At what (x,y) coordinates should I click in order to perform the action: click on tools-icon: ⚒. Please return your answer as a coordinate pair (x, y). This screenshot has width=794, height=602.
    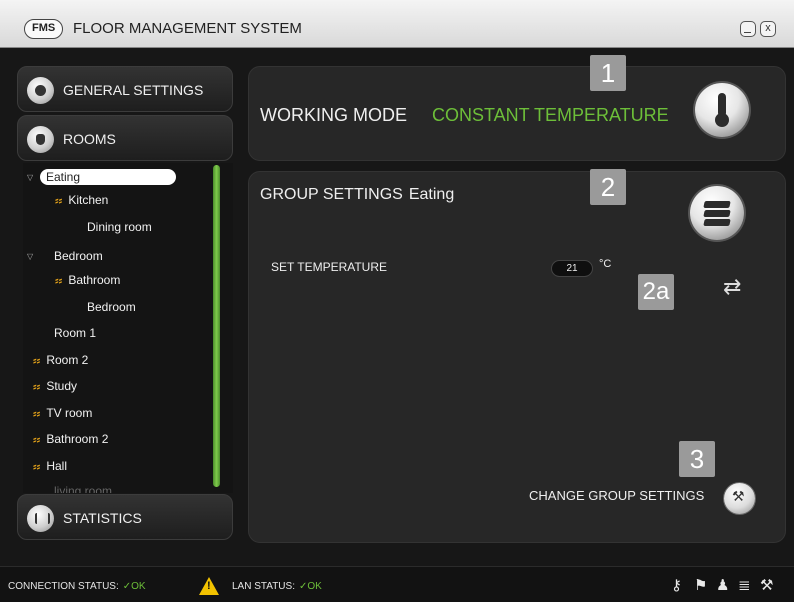
    Looking at the image, I should click on (766, 586).